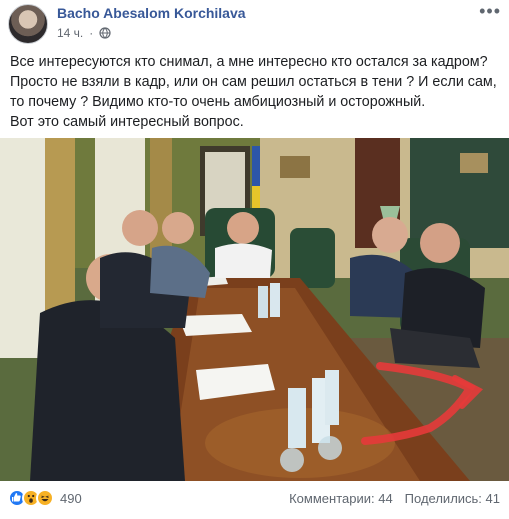 This screenshot has height=519, width=509. I want to click on comments-count-link: Комментарии: 44, so click(341, 498).